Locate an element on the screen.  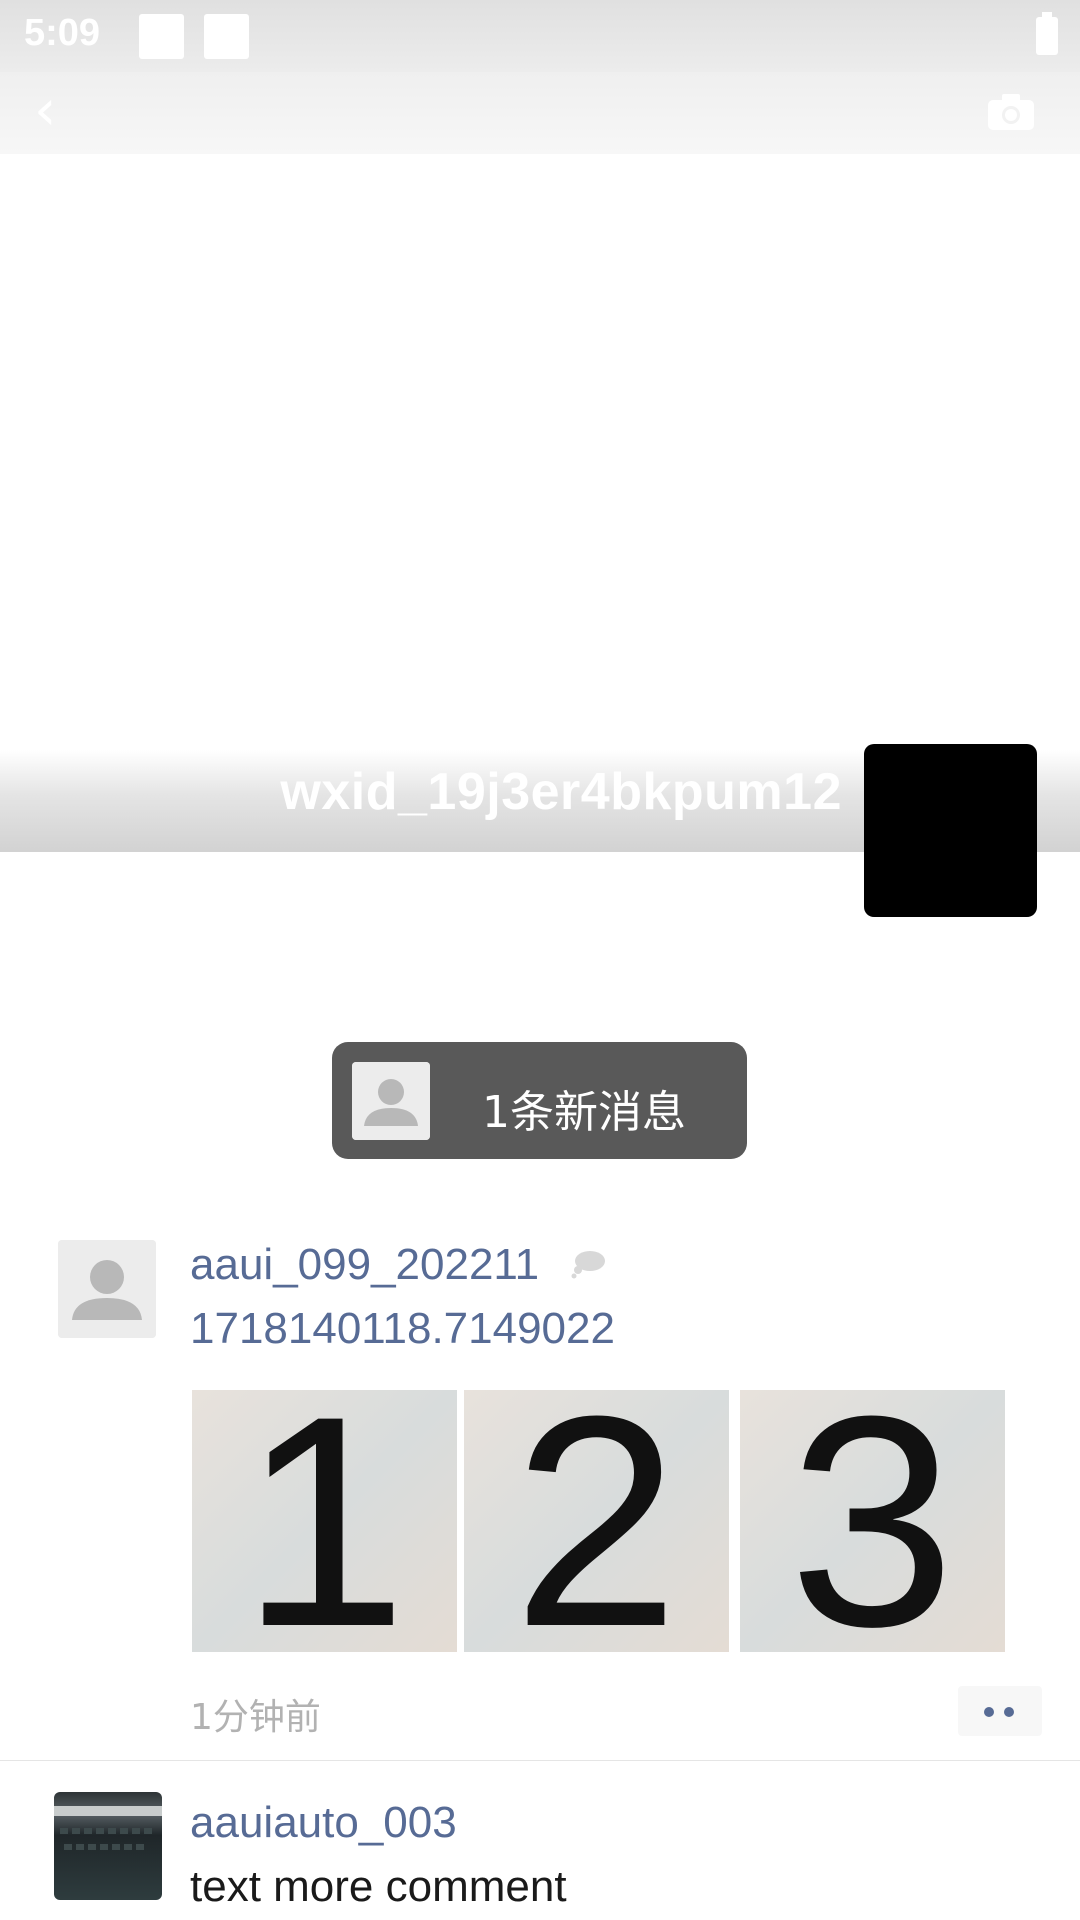
profile-nickname: wxid_19j3er4bkpum12 is located at coordinates (561, 792).